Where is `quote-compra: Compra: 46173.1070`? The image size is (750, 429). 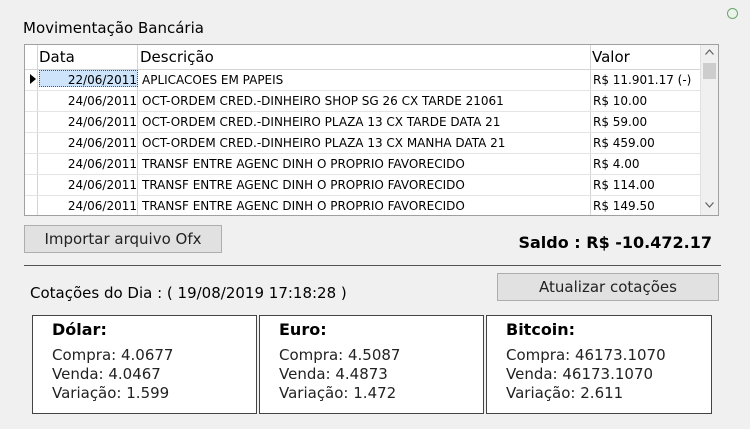
quote-compra: Compra: 46173.1070 is located at coordinates (586, 355).